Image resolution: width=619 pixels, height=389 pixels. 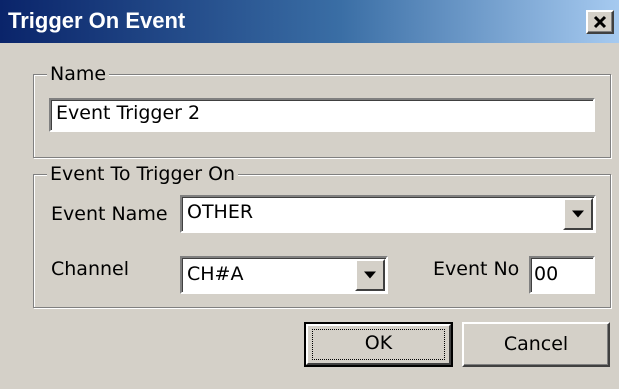 I want to click on event-group-label: Event To Trigger On, so click(x=143, y=174).